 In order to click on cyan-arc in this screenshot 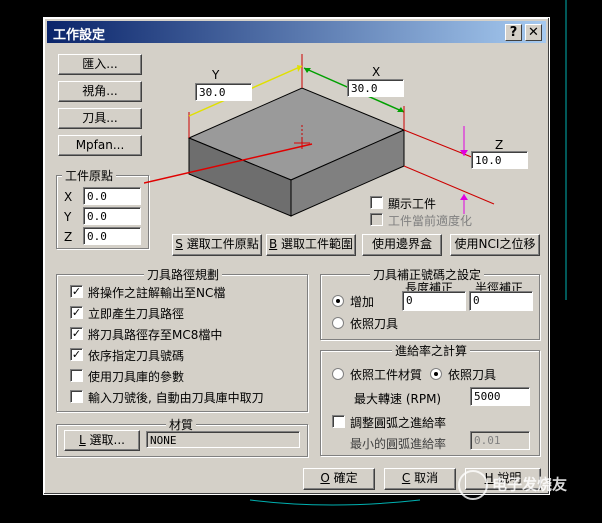, I will do `click(335, 502)`.